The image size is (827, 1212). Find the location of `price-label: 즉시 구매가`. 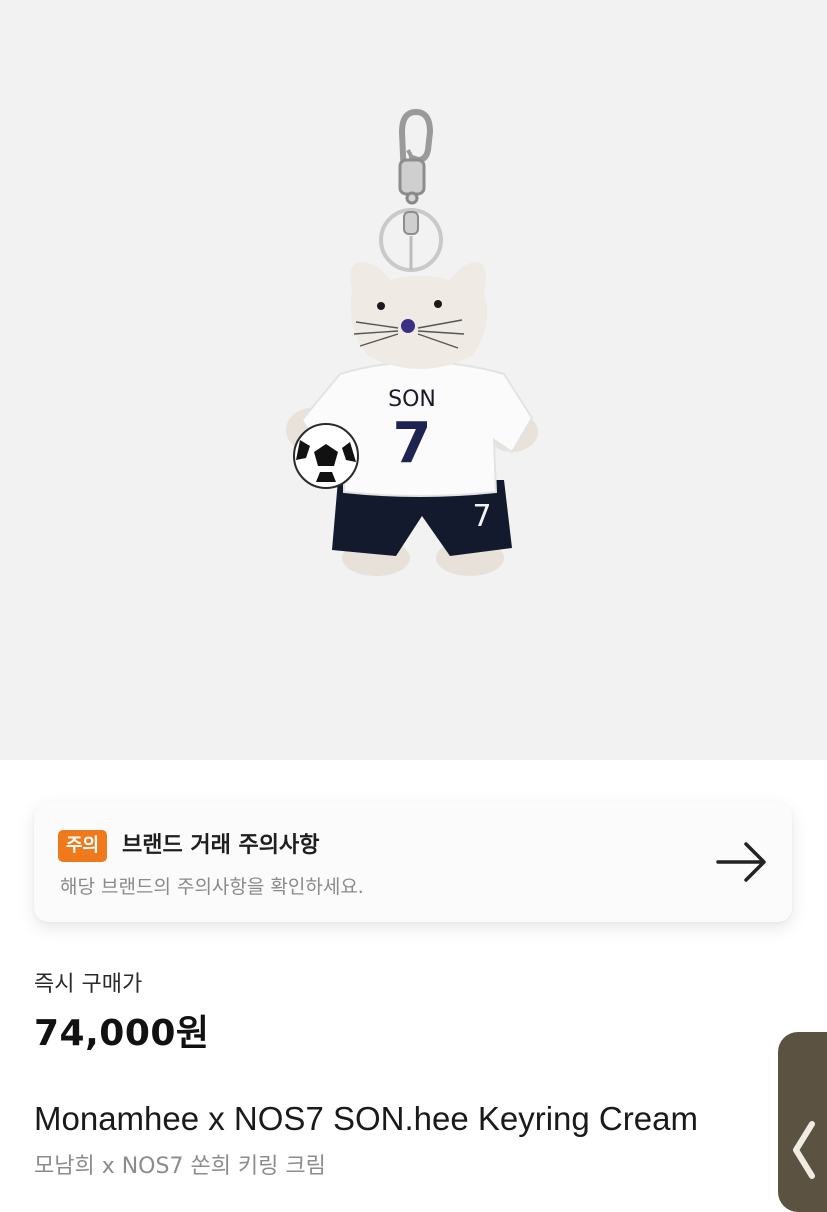

price-label: 즉시 구매가 is located at coordinates (88, 984).